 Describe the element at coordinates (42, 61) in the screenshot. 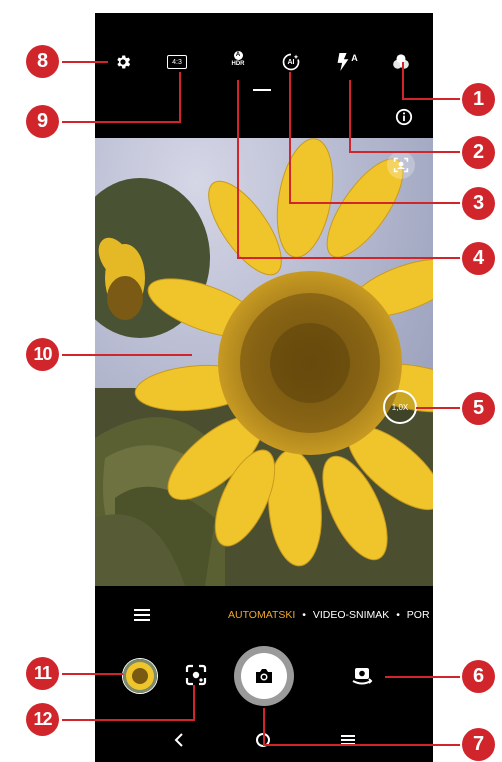

I see `callout-8: 8` at that location.